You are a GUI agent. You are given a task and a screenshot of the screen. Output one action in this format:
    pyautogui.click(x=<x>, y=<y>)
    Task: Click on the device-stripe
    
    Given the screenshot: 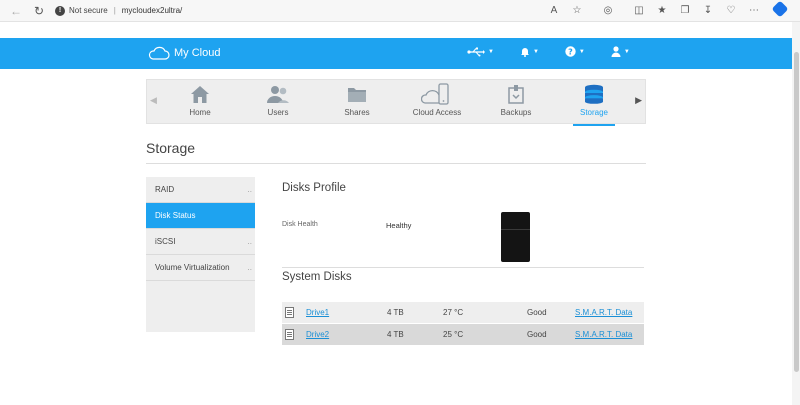 What is the action you would take?
    pyautogui.click(x=515, y=229)
    